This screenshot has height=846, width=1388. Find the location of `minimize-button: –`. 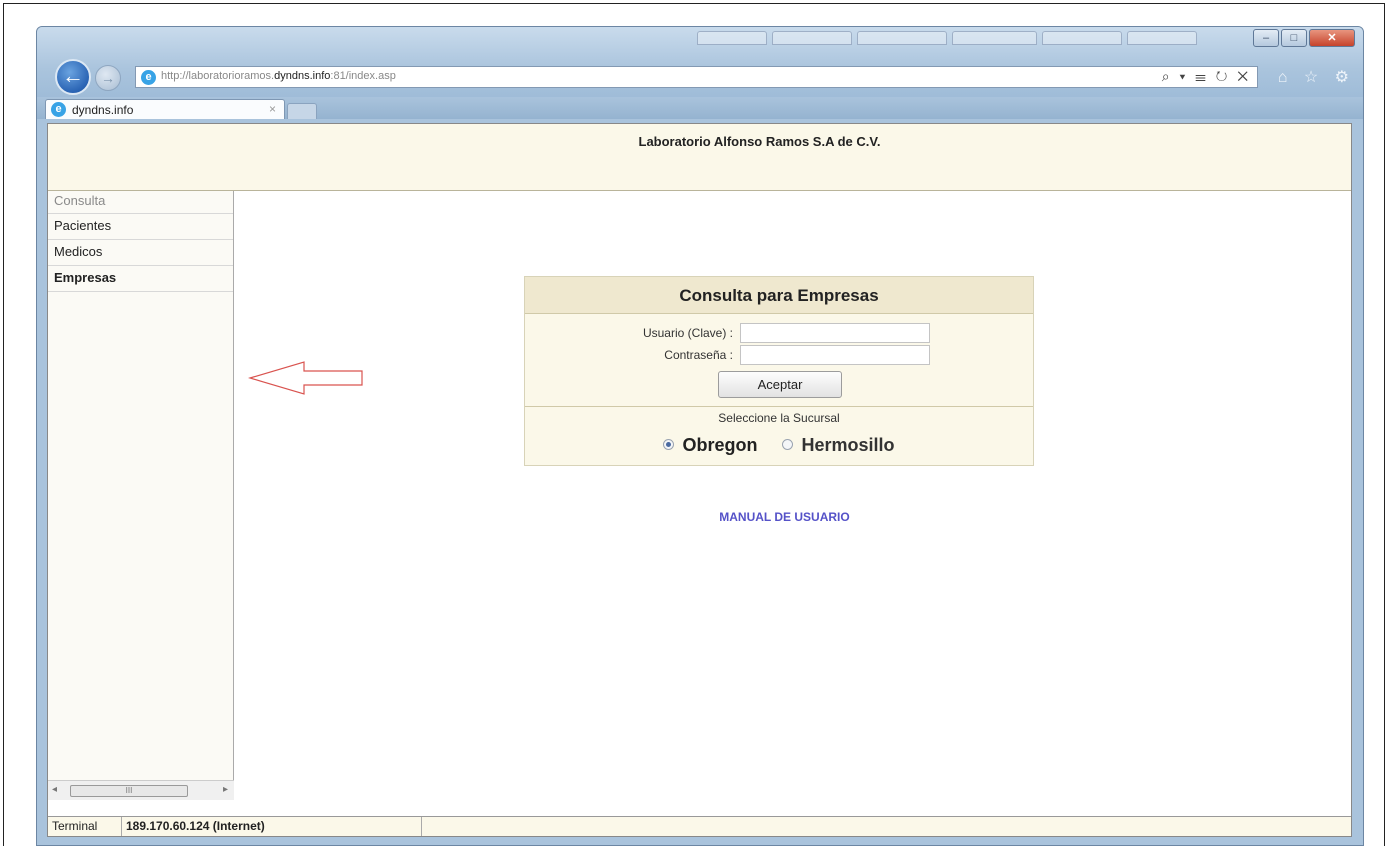

minimize-button: – is located at coordinates (1266, 38).